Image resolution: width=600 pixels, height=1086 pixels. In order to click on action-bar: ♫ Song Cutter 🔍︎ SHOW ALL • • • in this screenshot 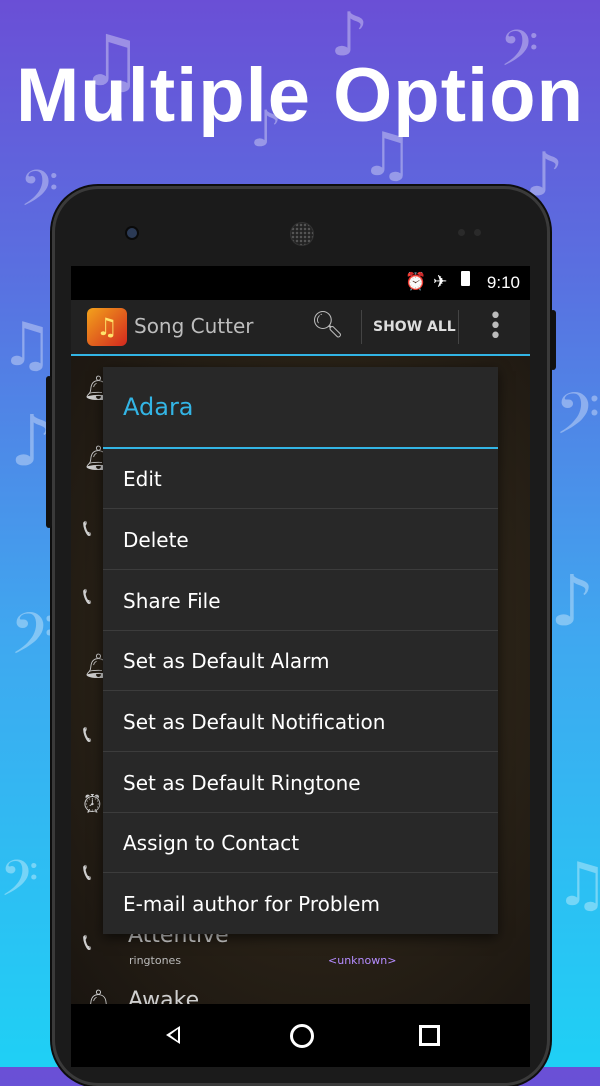, I will do `click(300, 328)`.